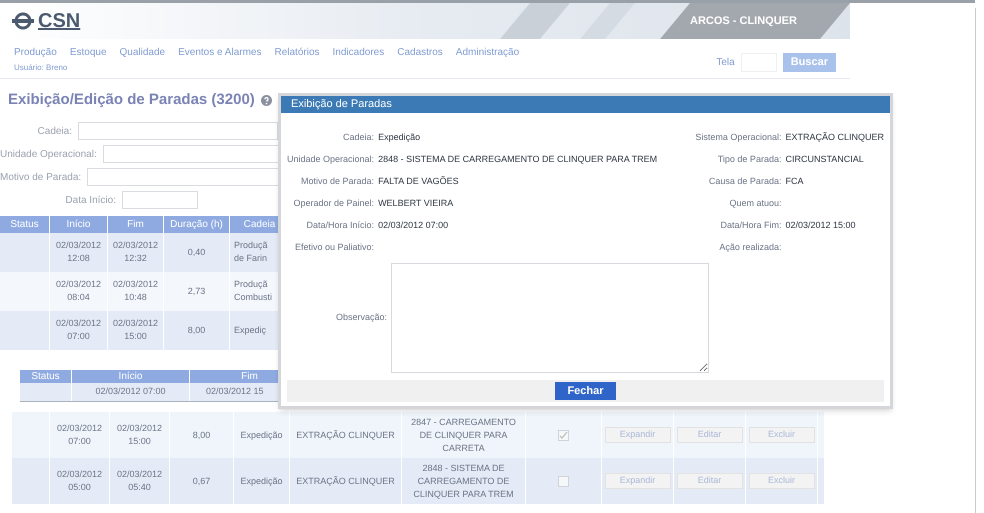  I want to click on text-area, so click(550, 318).